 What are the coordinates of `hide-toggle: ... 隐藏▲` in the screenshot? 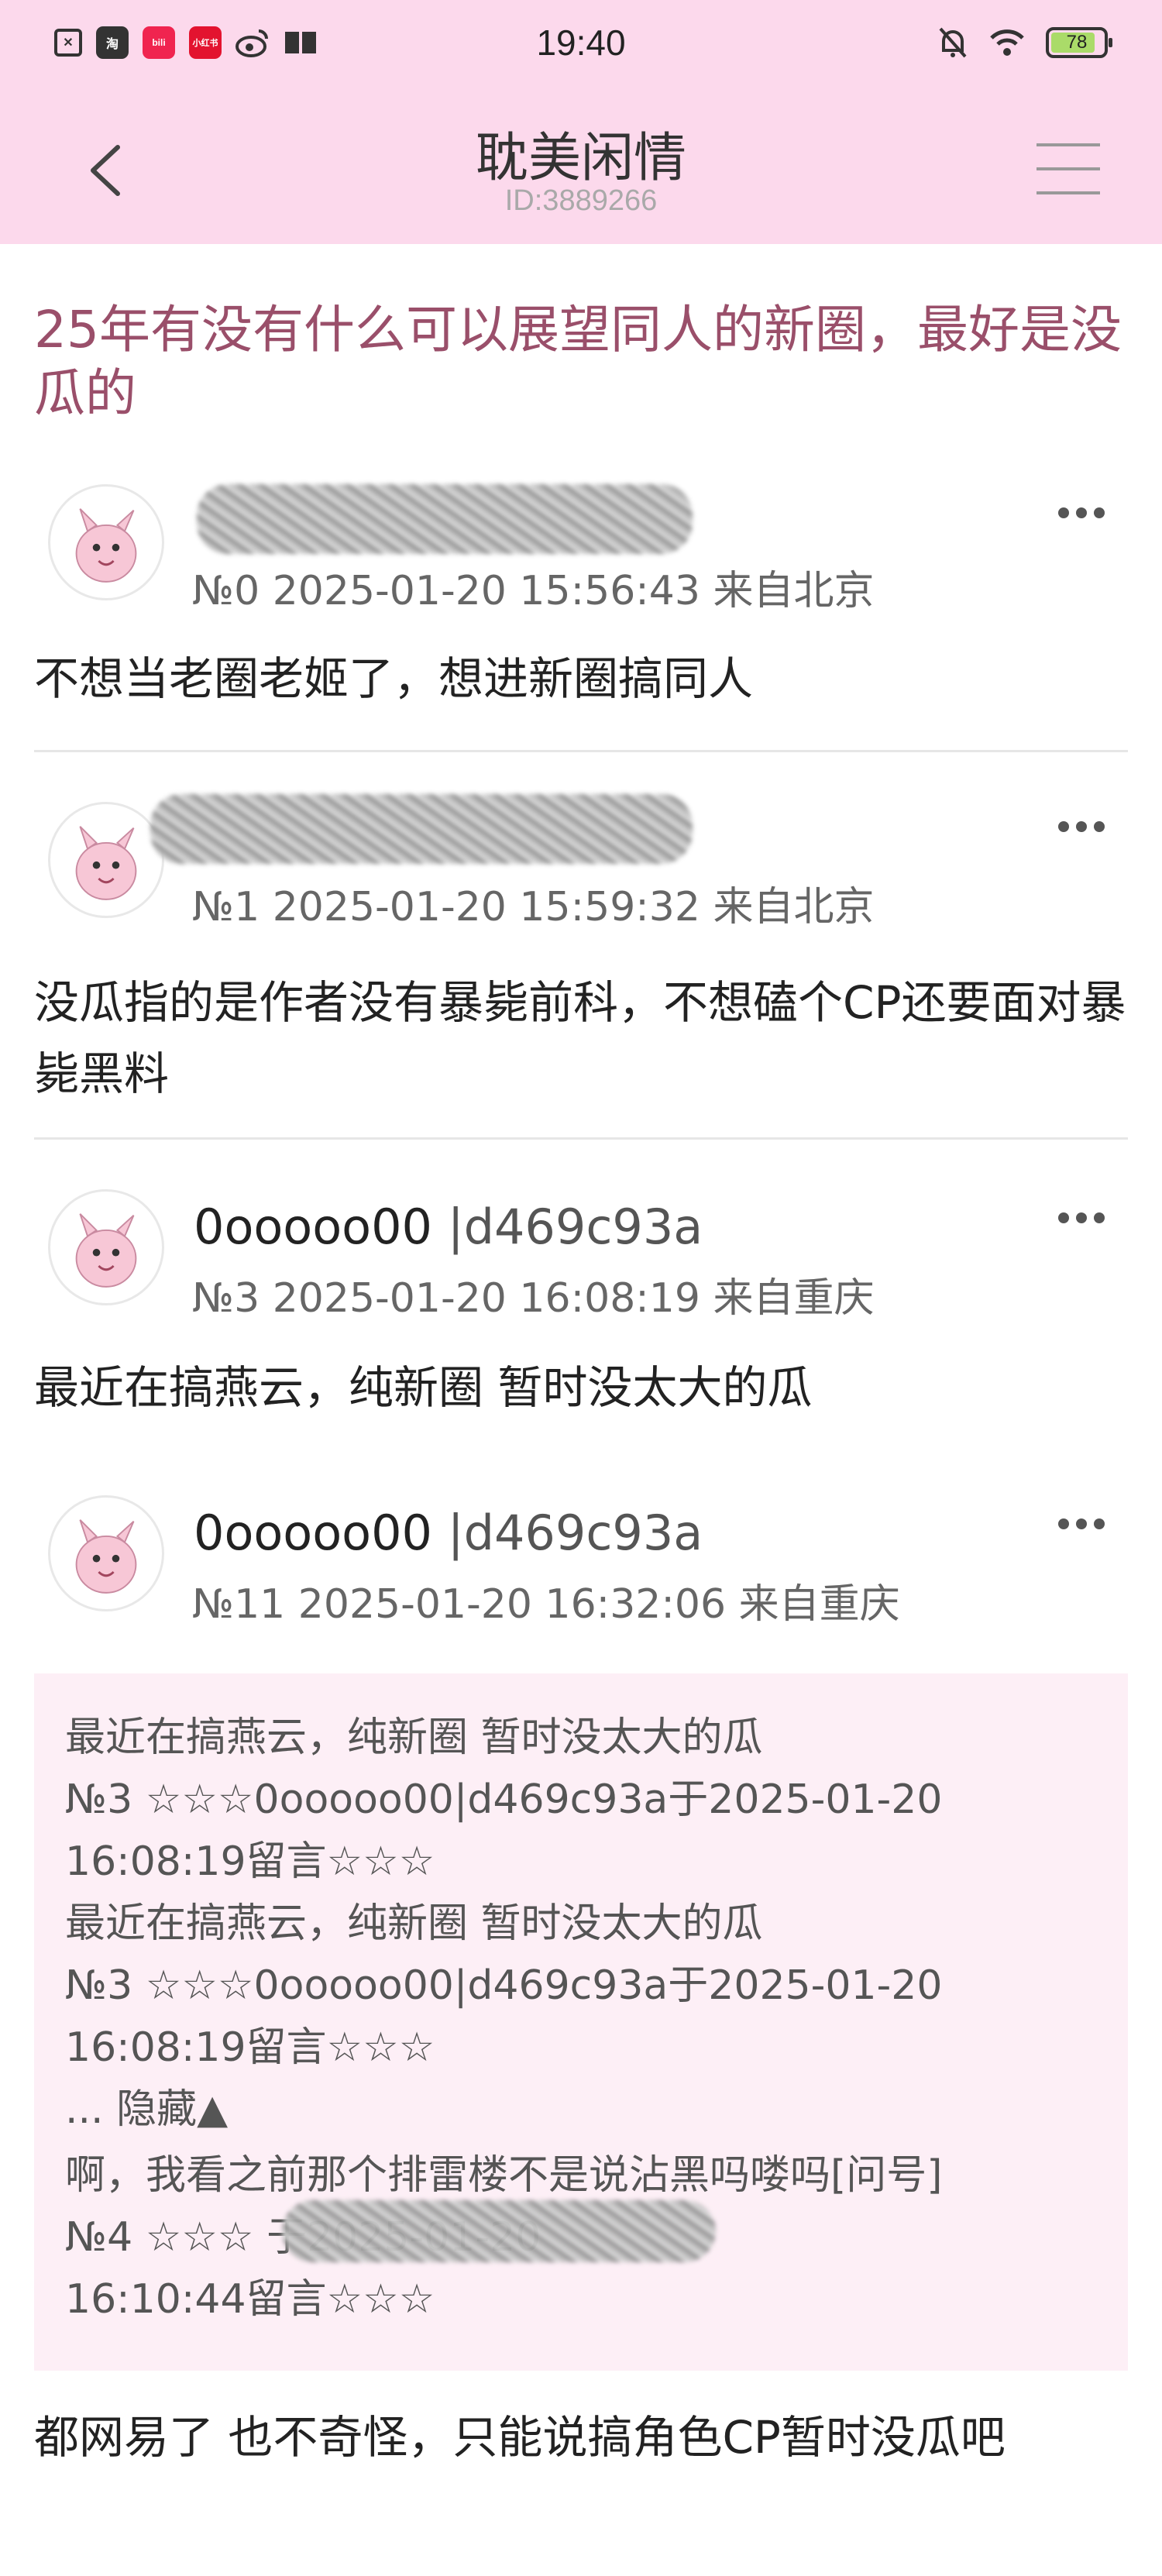 It's located at (146, 2105).